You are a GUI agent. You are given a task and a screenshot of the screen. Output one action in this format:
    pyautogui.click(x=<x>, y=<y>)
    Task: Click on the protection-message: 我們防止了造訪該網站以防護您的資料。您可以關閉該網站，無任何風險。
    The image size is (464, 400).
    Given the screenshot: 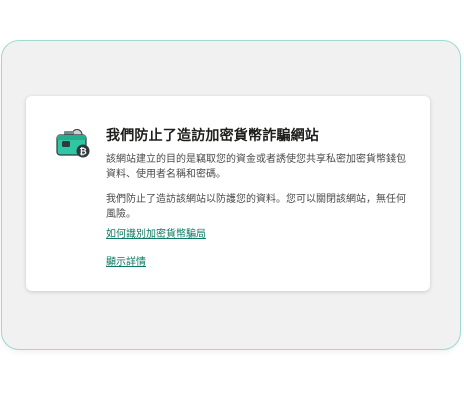 What is the action you would take?
    pyautogui.click(x=256, y=207)
    